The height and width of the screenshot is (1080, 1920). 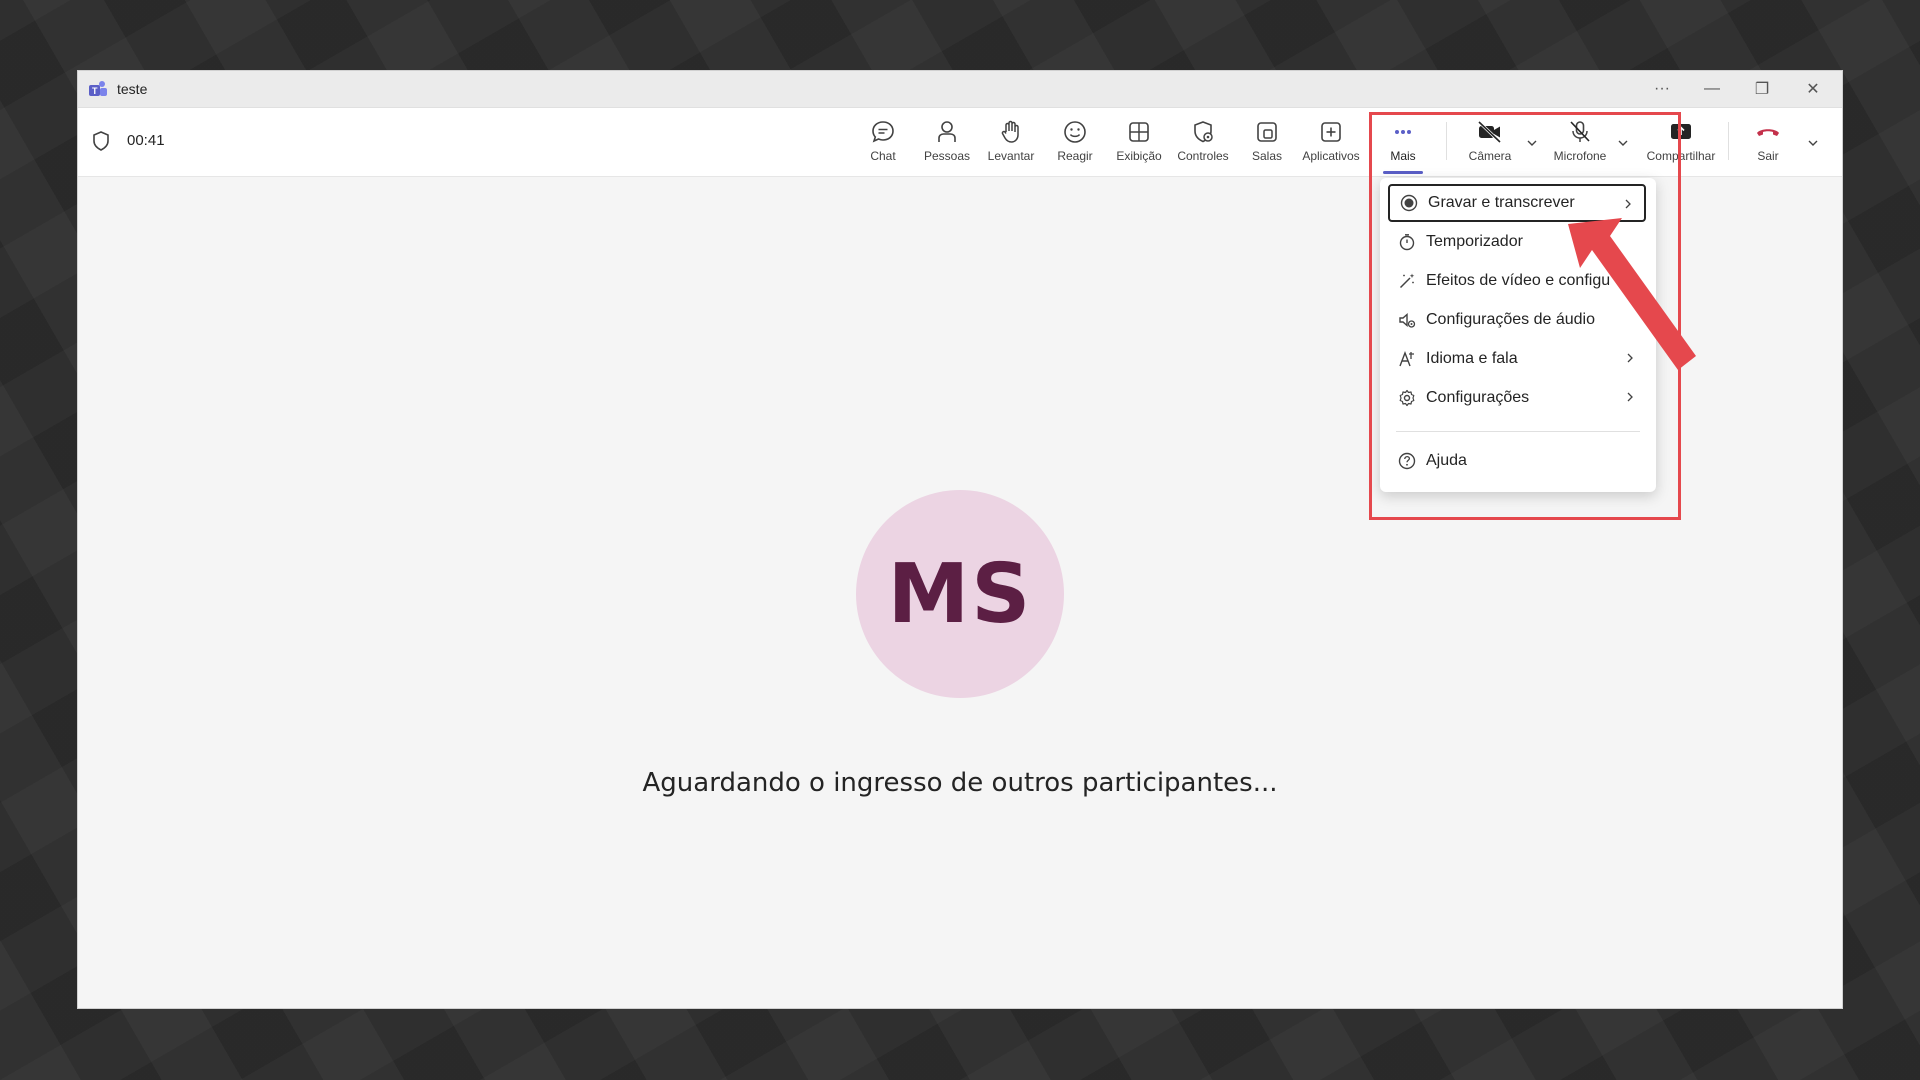 What do you see at coordinates (95, 91) in the screenshot?
I see `svg-text: T` at bounding box center [95, 91].